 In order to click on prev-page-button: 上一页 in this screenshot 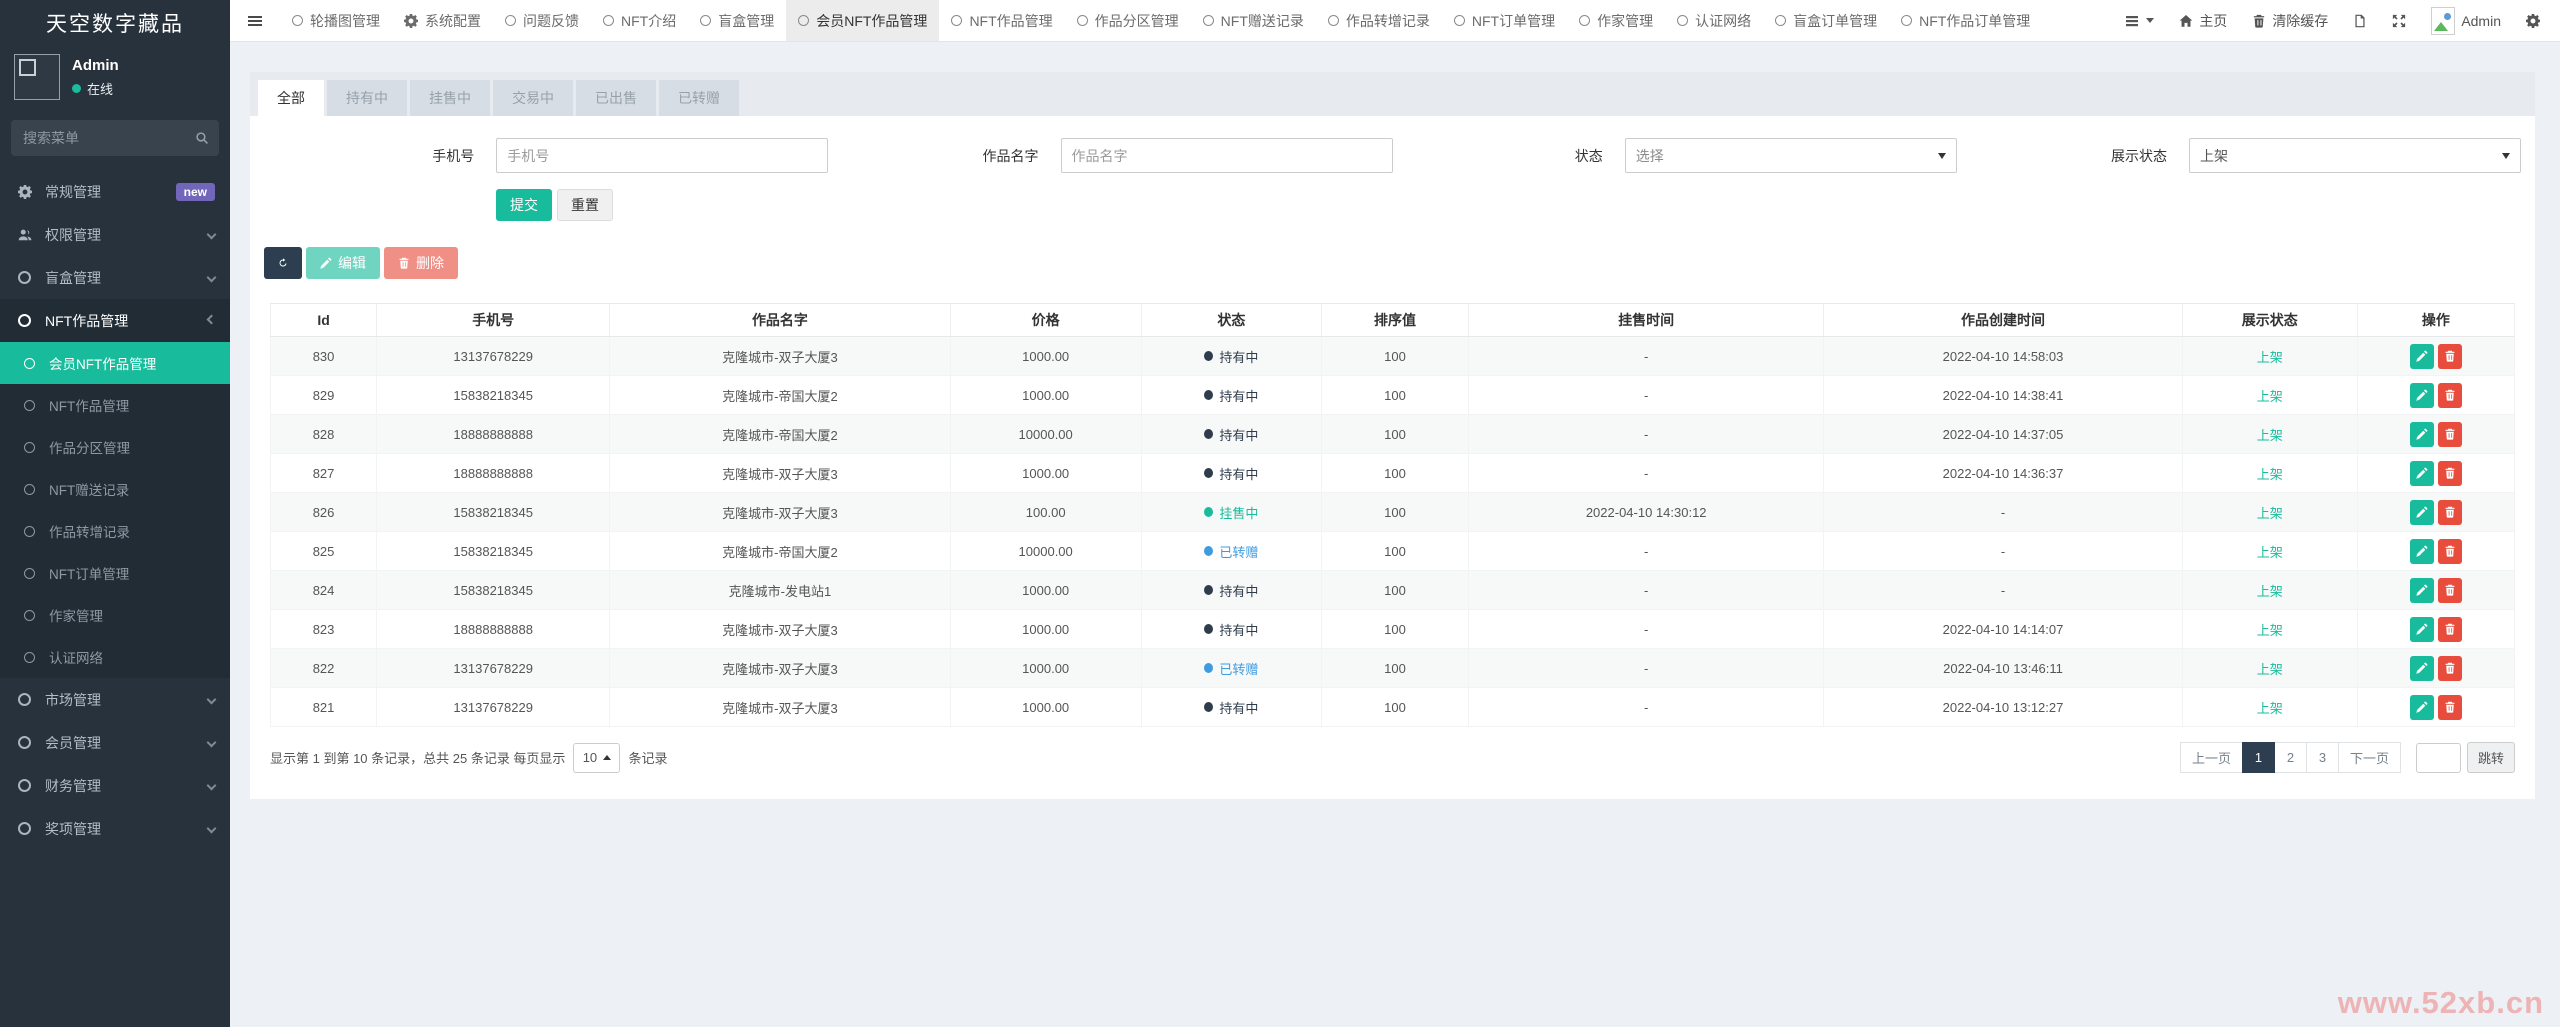, I will do `click(2211, 757)`.